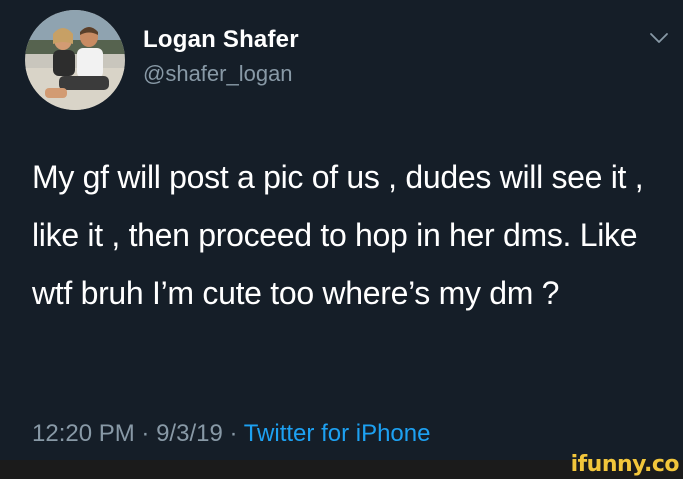 This screenshot has height=479, width=683. What do you see at coordinates (625, 464) in the screenshot?
I see `watermark-logo: ifunny.co` at bounding box center [625, 464].